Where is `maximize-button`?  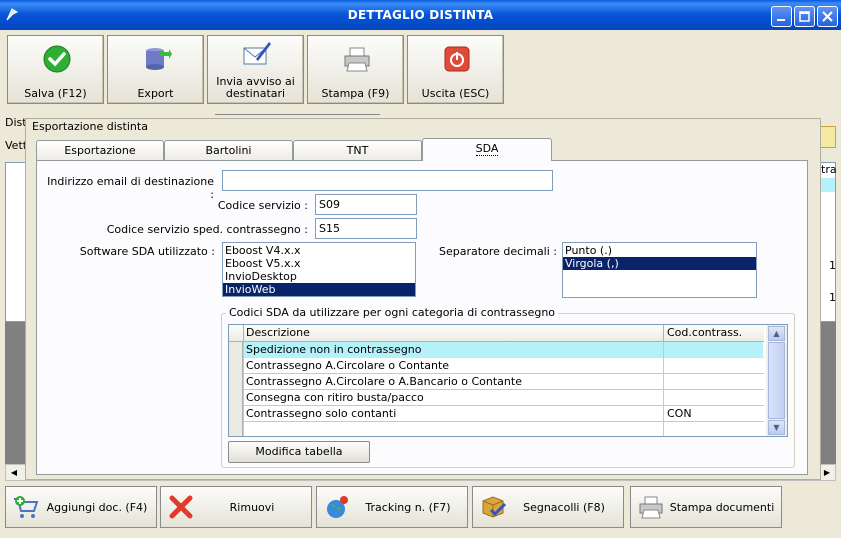 maximize-button is located at coordinates (804, 16).